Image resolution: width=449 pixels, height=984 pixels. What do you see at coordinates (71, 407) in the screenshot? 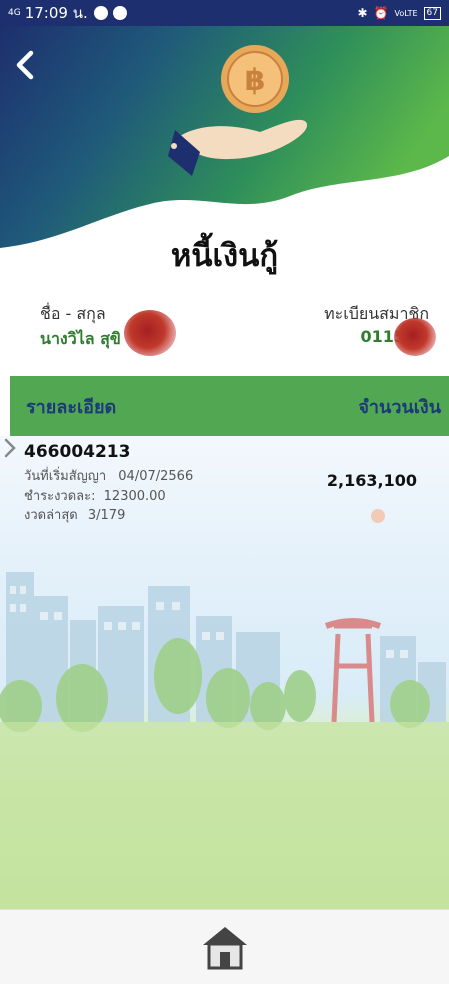
I see `detail-column-header: รายละเอียด` at bounding box center [71, 407].